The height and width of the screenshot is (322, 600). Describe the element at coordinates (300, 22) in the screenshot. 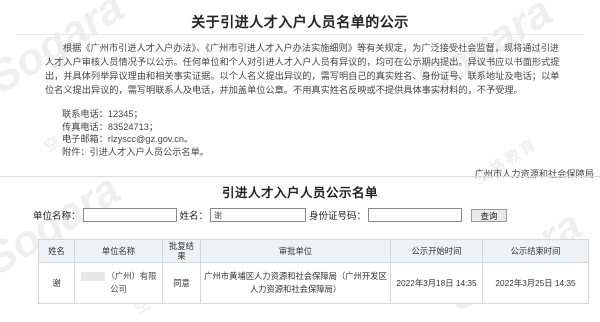

I see `page-title: 关于引进人才入户人员名单的公示` at that location.